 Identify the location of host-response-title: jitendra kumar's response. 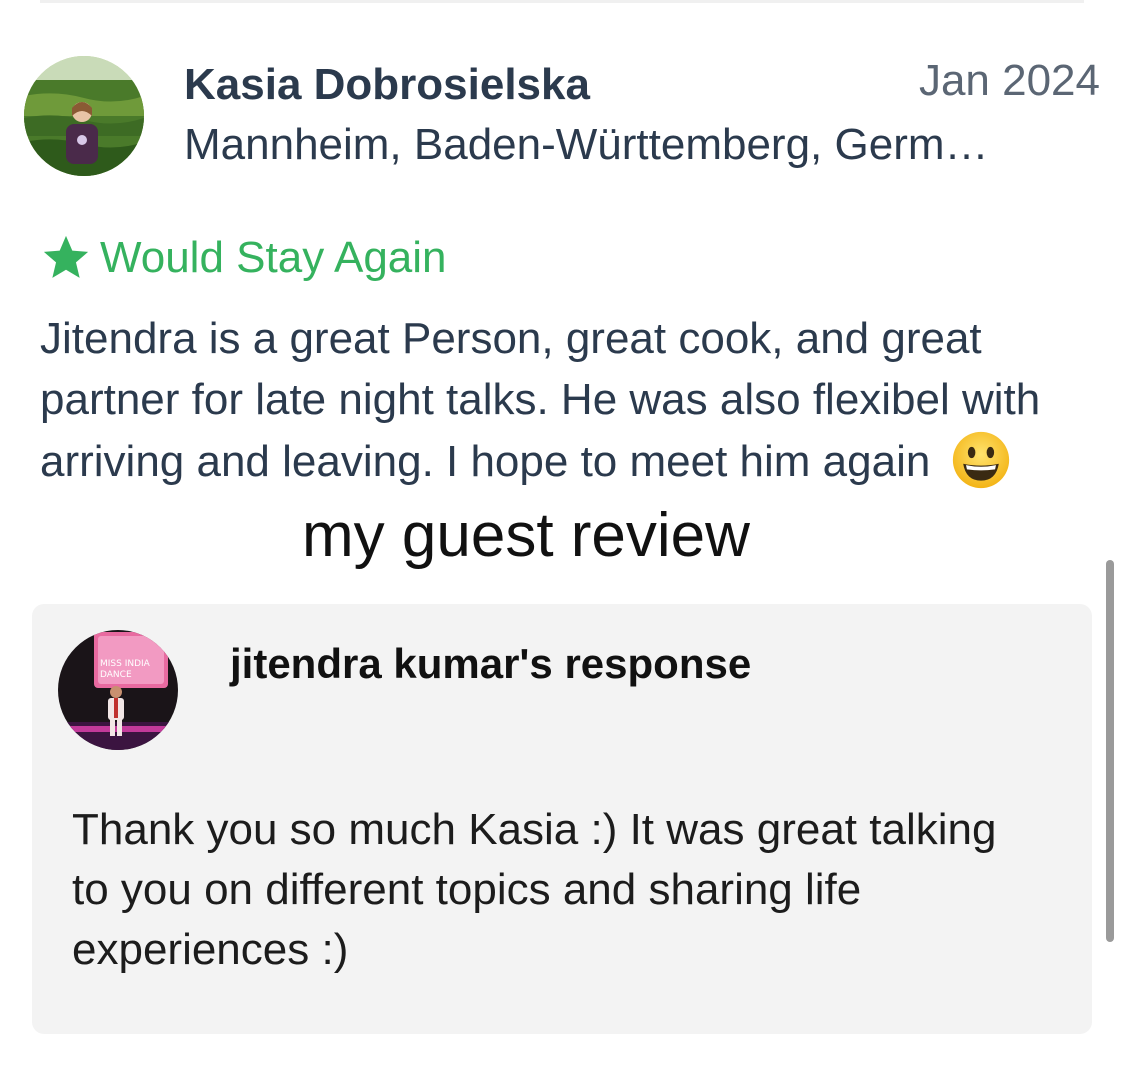
(491, 663).